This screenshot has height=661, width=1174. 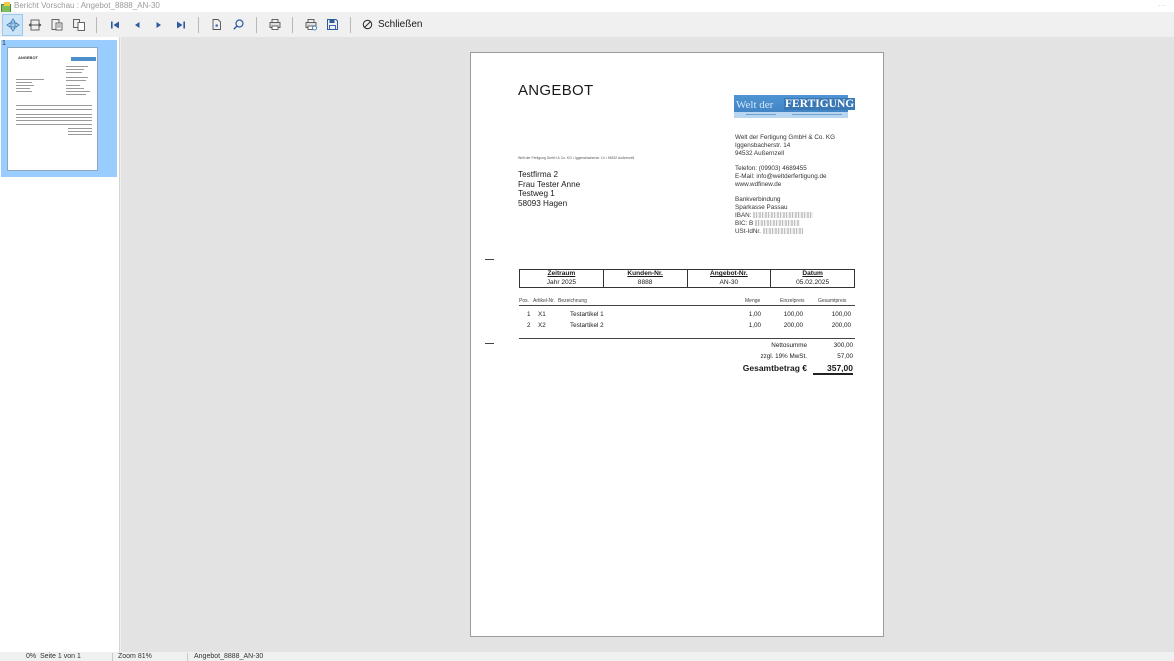 What do you see at coordinates (771, 168) in the screenshot?
I see `company-phone: Telefon: (09903) 4689455` at bounding box center [771, 168].